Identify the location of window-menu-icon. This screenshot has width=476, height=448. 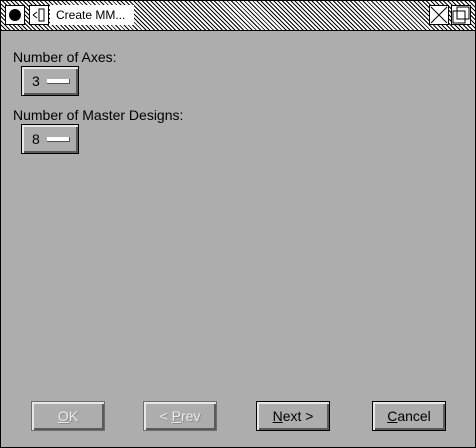
(39, 15).